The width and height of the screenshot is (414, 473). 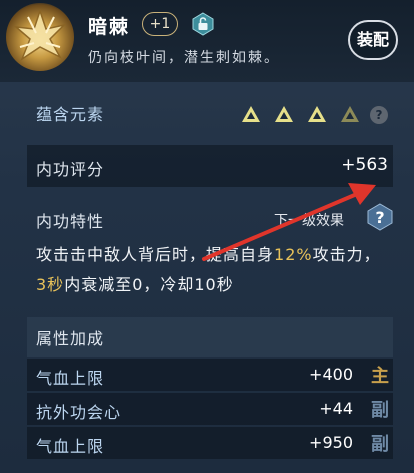 I want to click on attribute-value: +950, so click(x=331, y=442).